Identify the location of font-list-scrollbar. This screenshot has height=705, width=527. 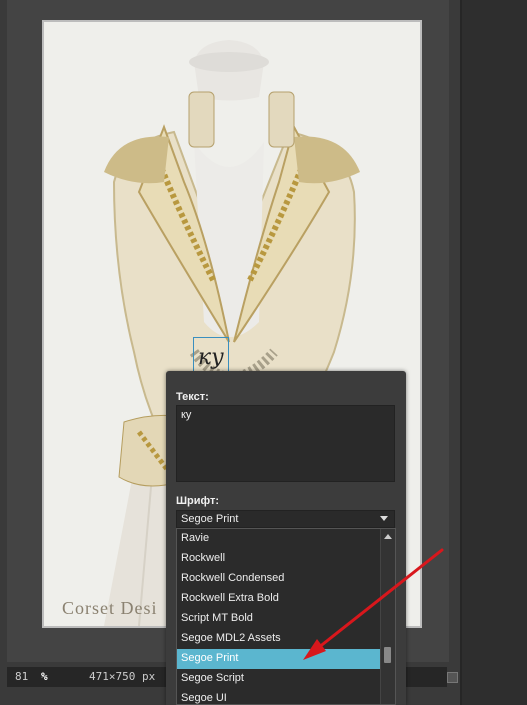
(387, 616).